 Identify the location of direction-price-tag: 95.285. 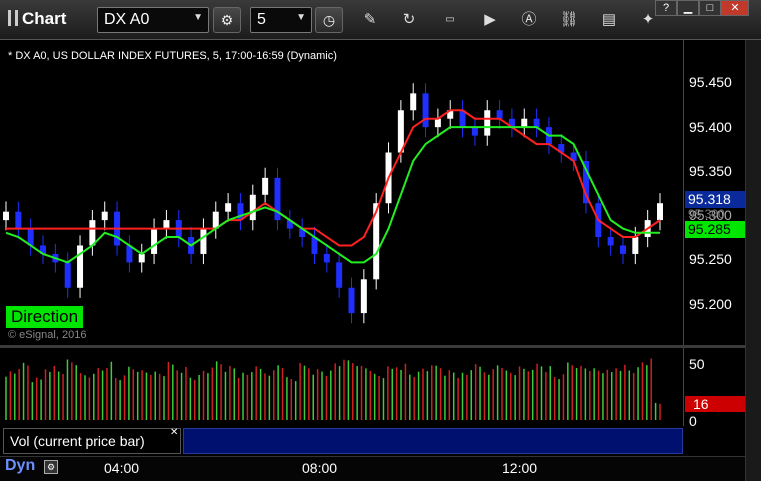
(715, 229).